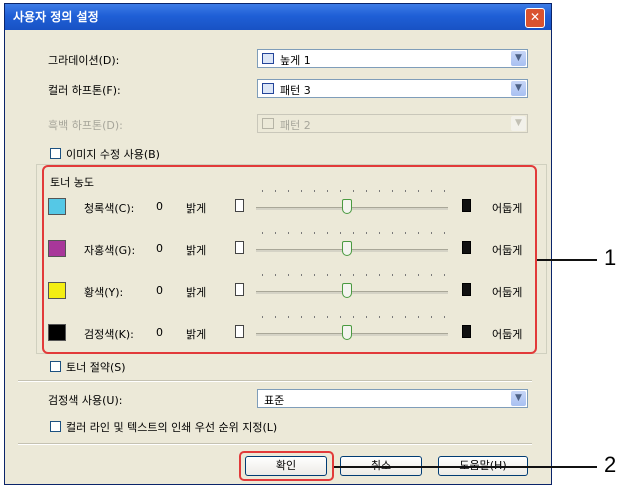 The width and height of the screenshot is (622, 491). Describe the element at coordinates (354, 317) in the screenshot. I see `black-ticks` at that location.